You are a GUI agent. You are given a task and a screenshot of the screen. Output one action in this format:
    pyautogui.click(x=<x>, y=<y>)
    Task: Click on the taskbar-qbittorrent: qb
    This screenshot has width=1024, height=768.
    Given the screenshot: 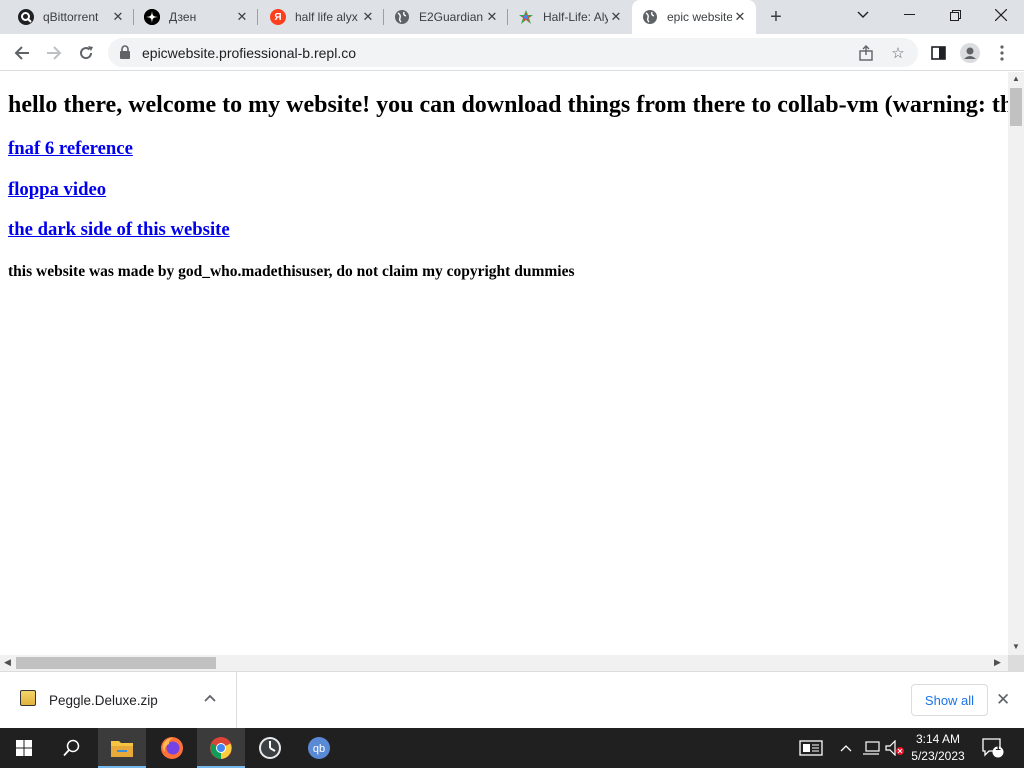 What is the action you would take?
    pyautogui.click(x=319, y=748)
    